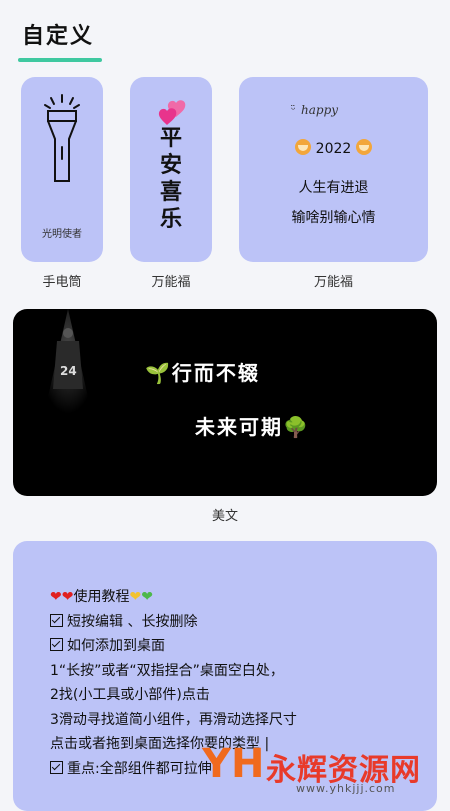 The image size is (450, 811). What do you see at coordinates (62, 234) in the screenshot?
I see `flashlight-caption: 光明使者` at bounding box center [62, 234].